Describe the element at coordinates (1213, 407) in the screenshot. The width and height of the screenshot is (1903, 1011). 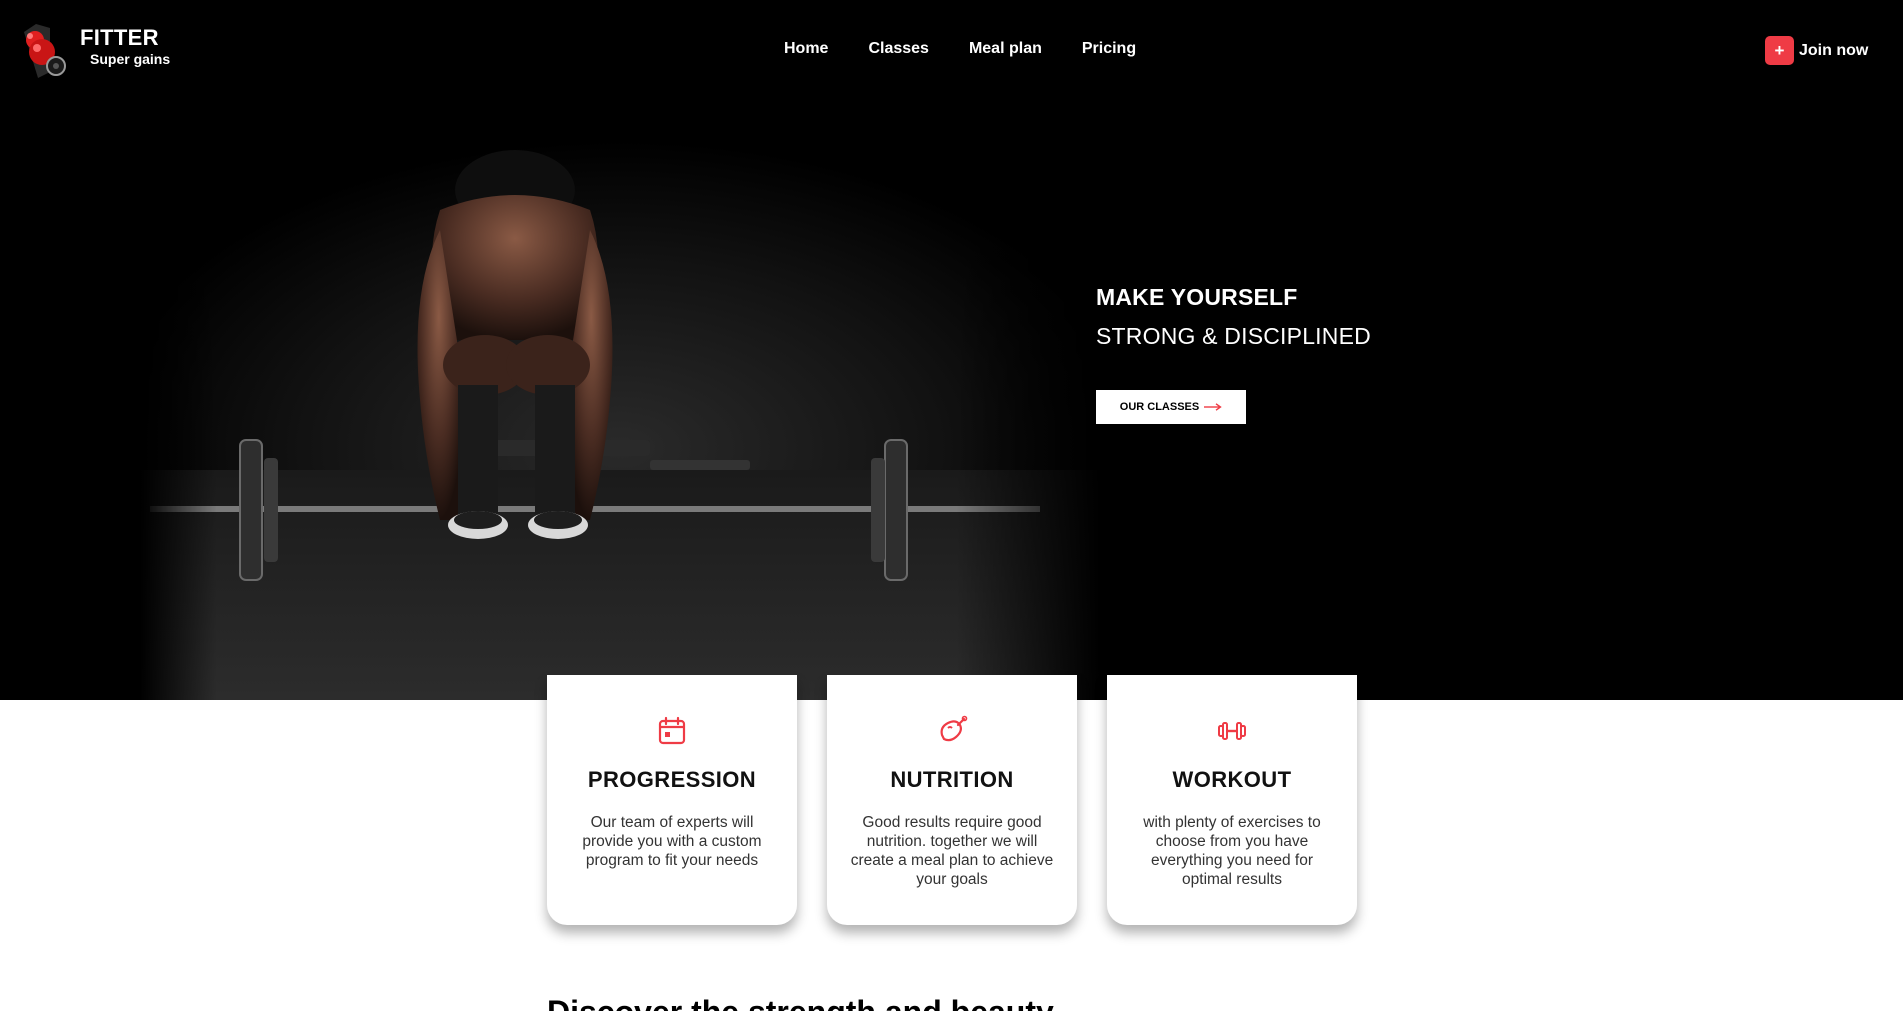
I see `arrow-right-icon` at that location.